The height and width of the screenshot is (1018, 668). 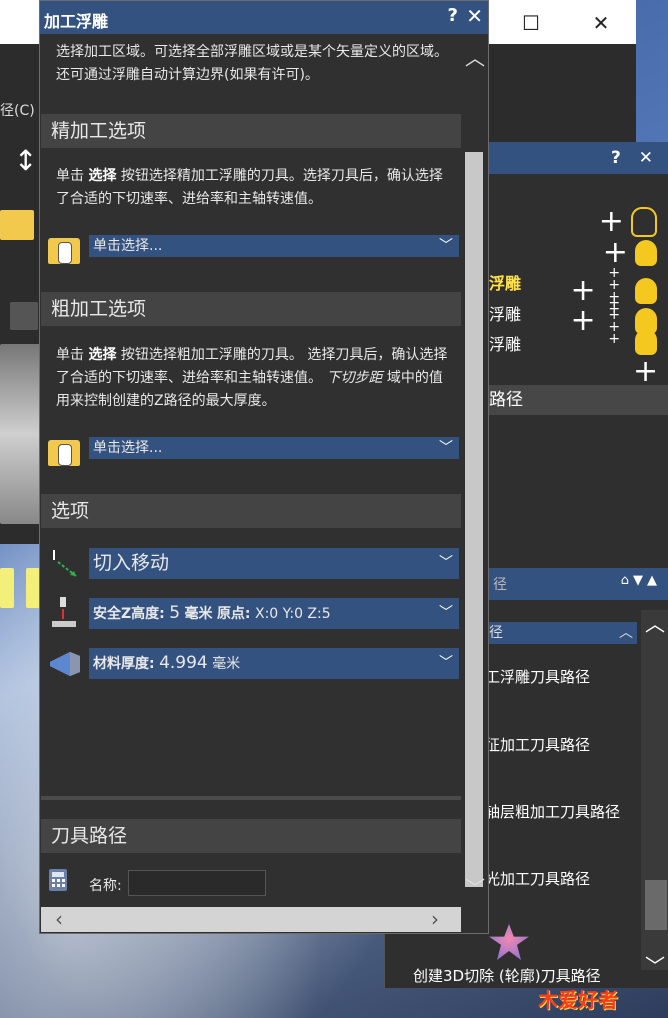 I want to click on finish-section-header: 精加工选项, so click(x=251, y=131).